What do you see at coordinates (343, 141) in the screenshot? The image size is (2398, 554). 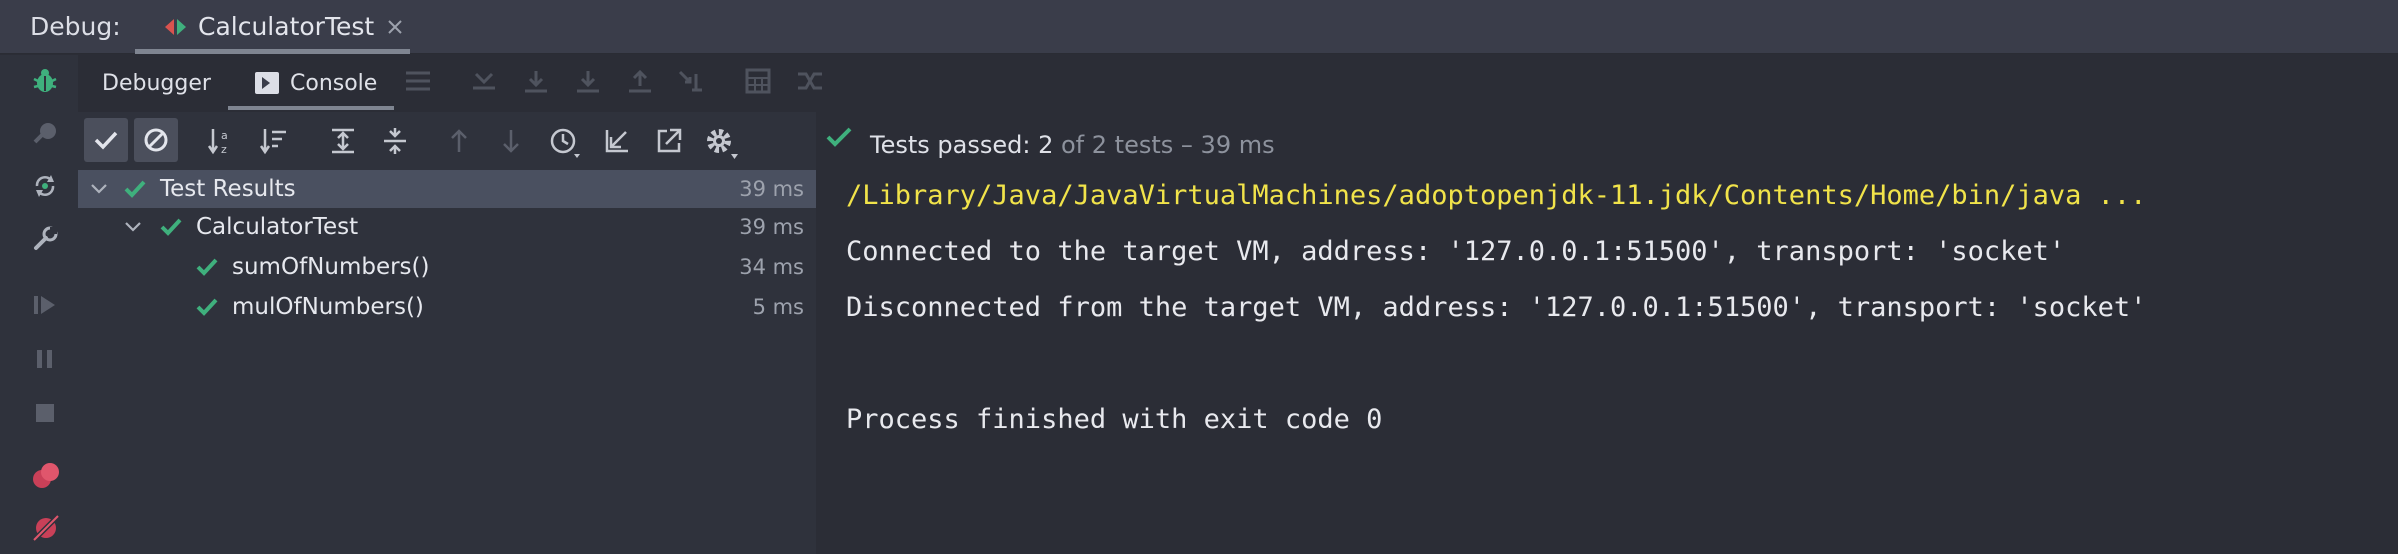 I see `expand-all-icon` at bounding box center [343, 141].